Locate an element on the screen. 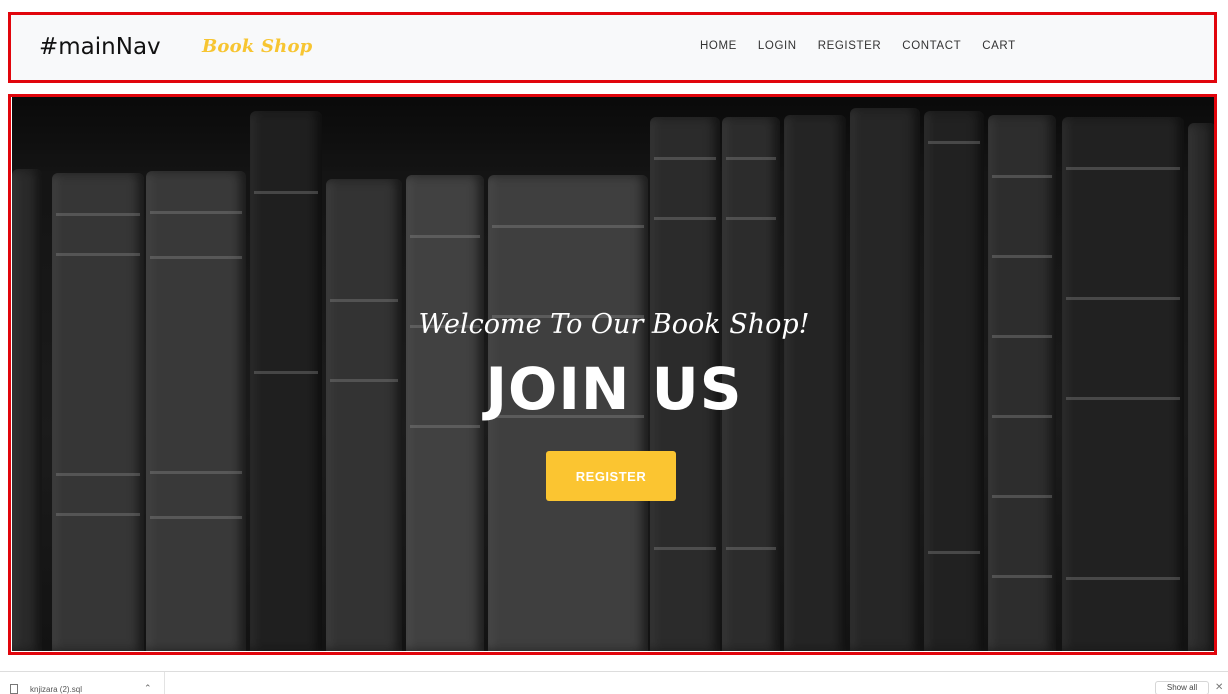 The image size is (1228, 694). register-button: REGISTER is located at coordinates (611, 476).